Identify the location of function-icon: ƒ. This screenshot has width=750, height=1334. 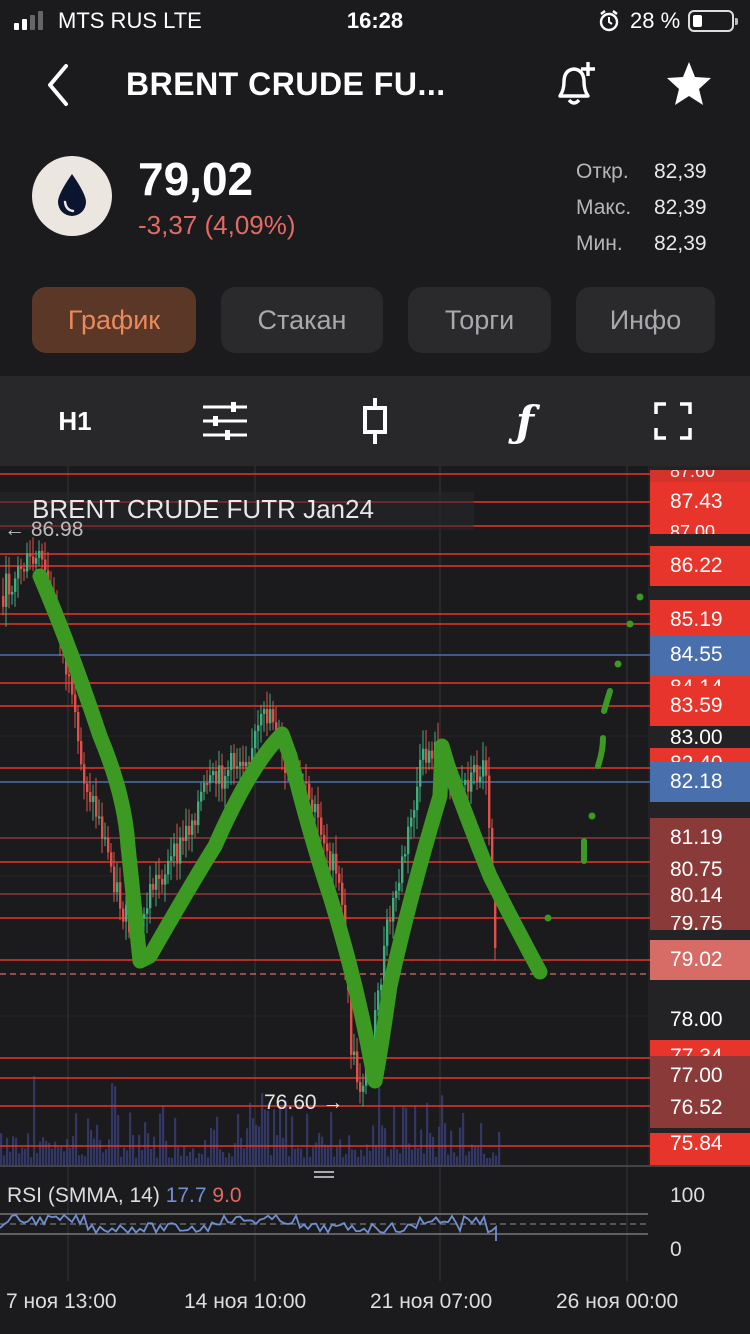
(525, 421).